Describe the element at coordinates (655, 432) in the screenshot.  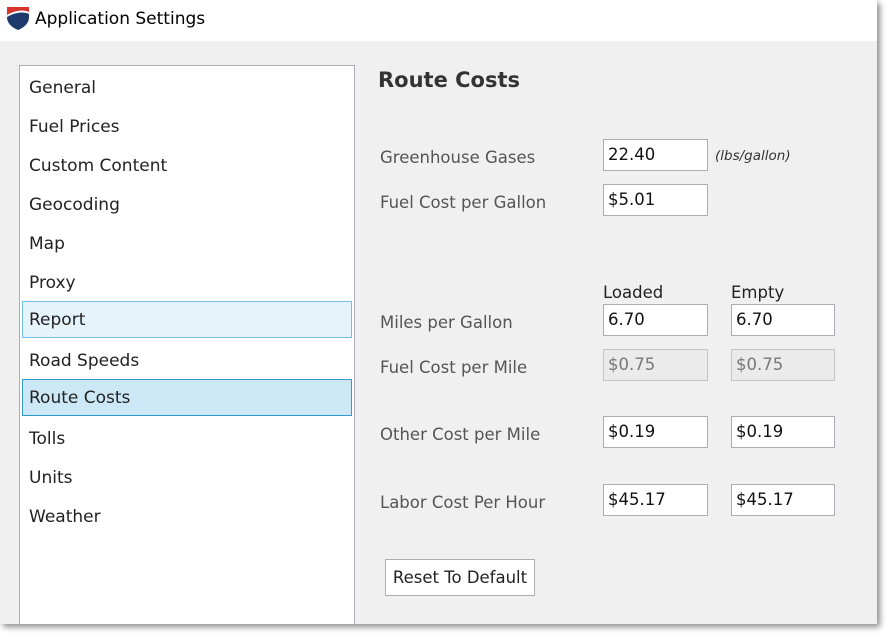
I see `other-cost-per-mile-loaded-input: $0.19` at that location.